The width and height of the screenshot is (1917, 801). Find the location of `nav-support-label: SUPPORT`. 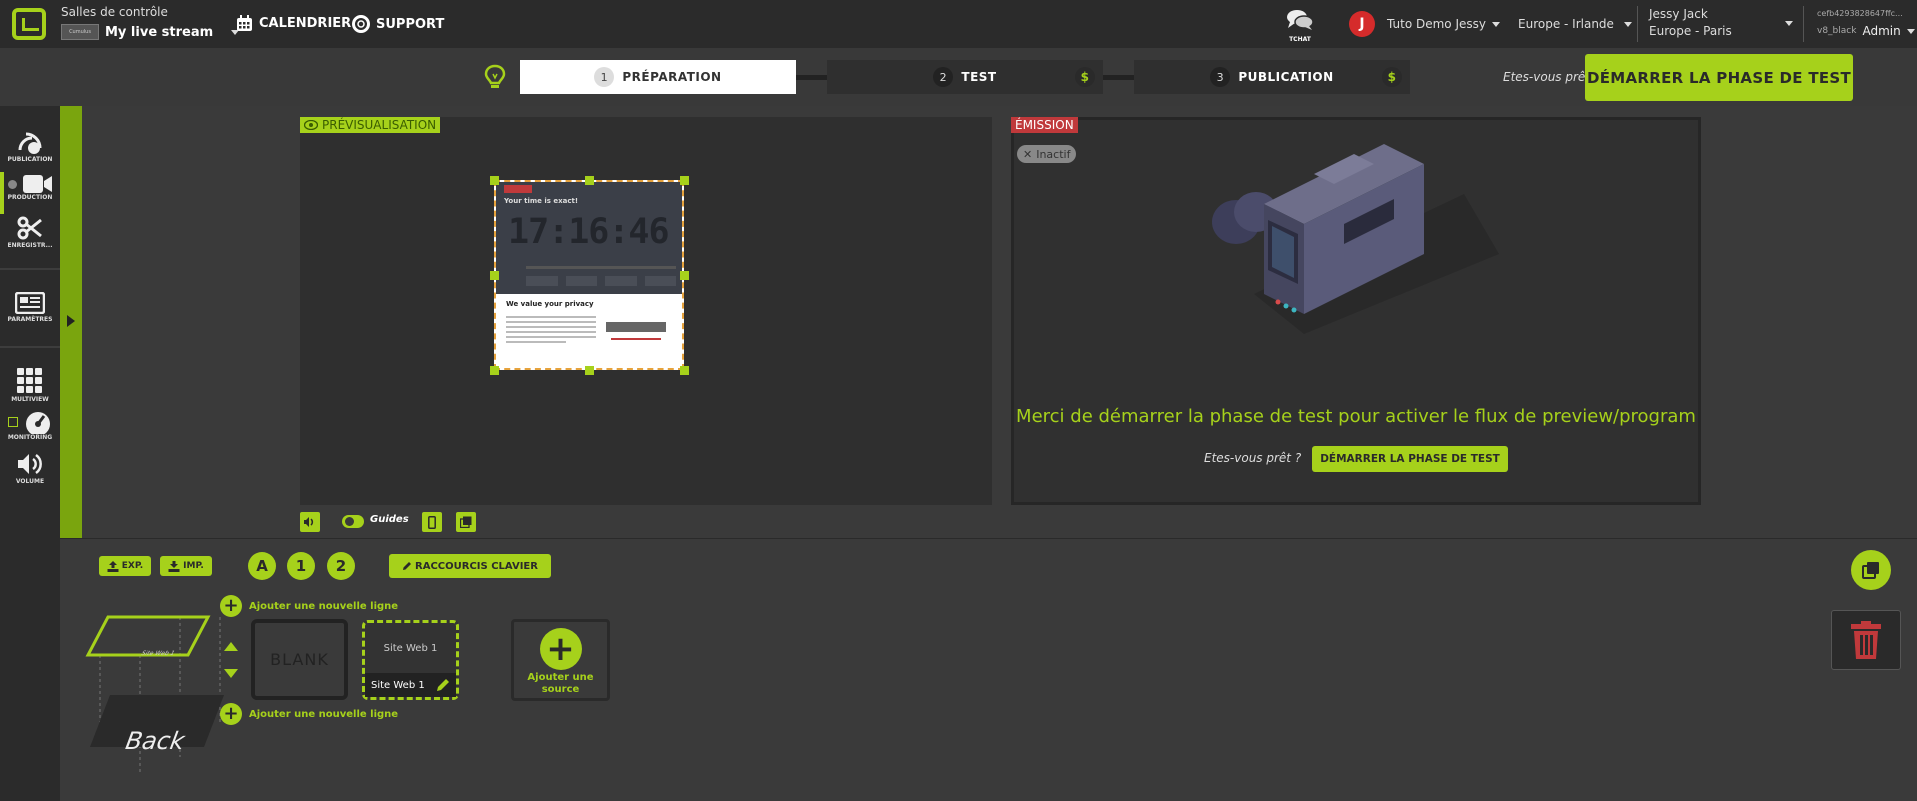

nav-support-label: SUPPORT is located at coordinates (410, 24).